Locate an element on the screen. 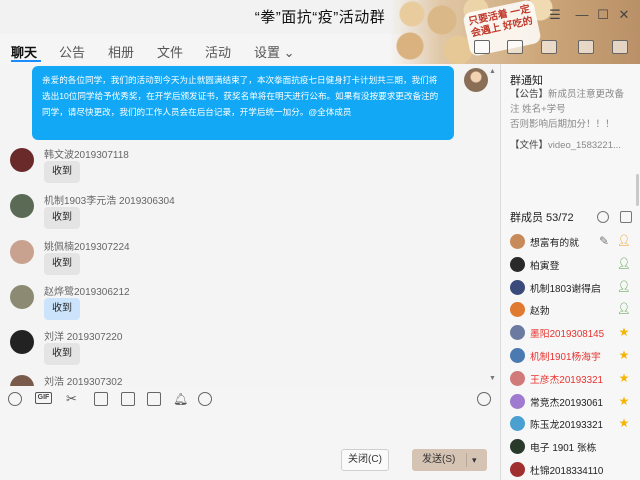  sender-name: 机制1903李元浩 2019306304 is located at coordinates (109, 199).